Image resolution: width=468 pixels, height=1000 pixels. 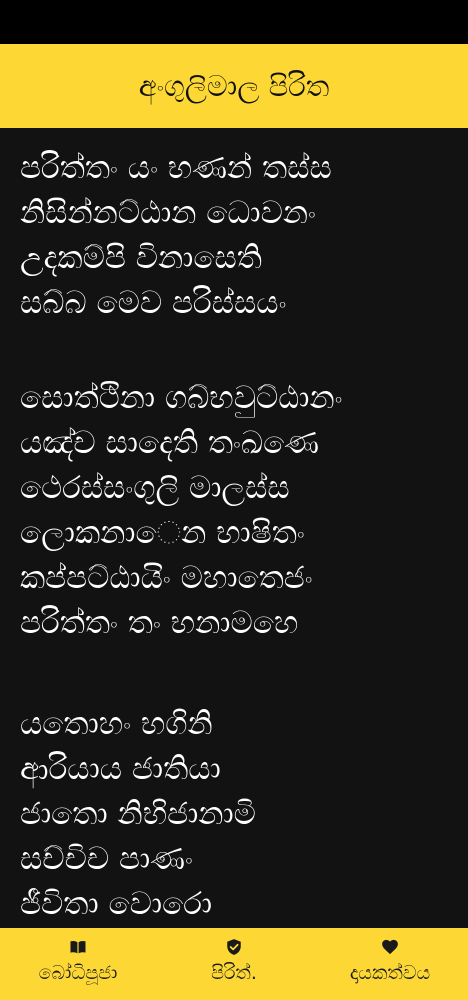 I want to click on verse-line: ලොකනාෙන භාෂිතං, so click(x=162, y=533).